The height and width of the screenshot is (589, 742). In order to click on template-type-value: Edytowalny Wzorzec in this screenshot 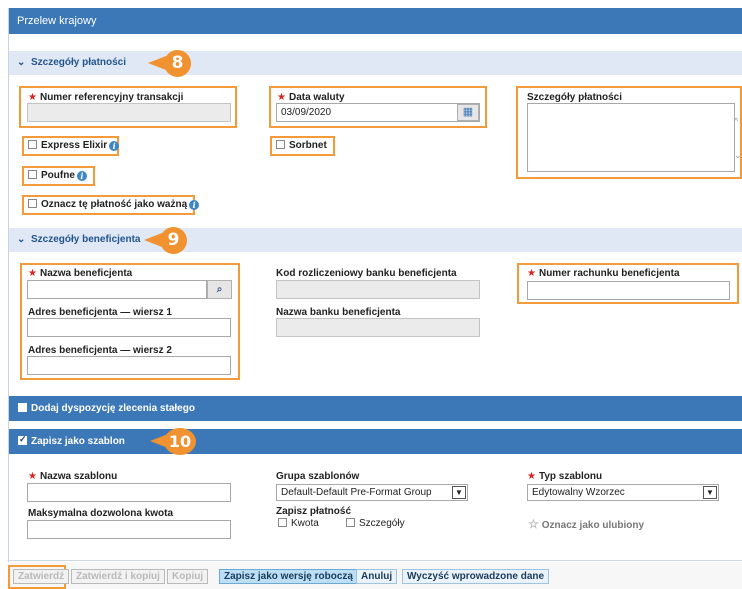, I will do `click(578, 492)`.